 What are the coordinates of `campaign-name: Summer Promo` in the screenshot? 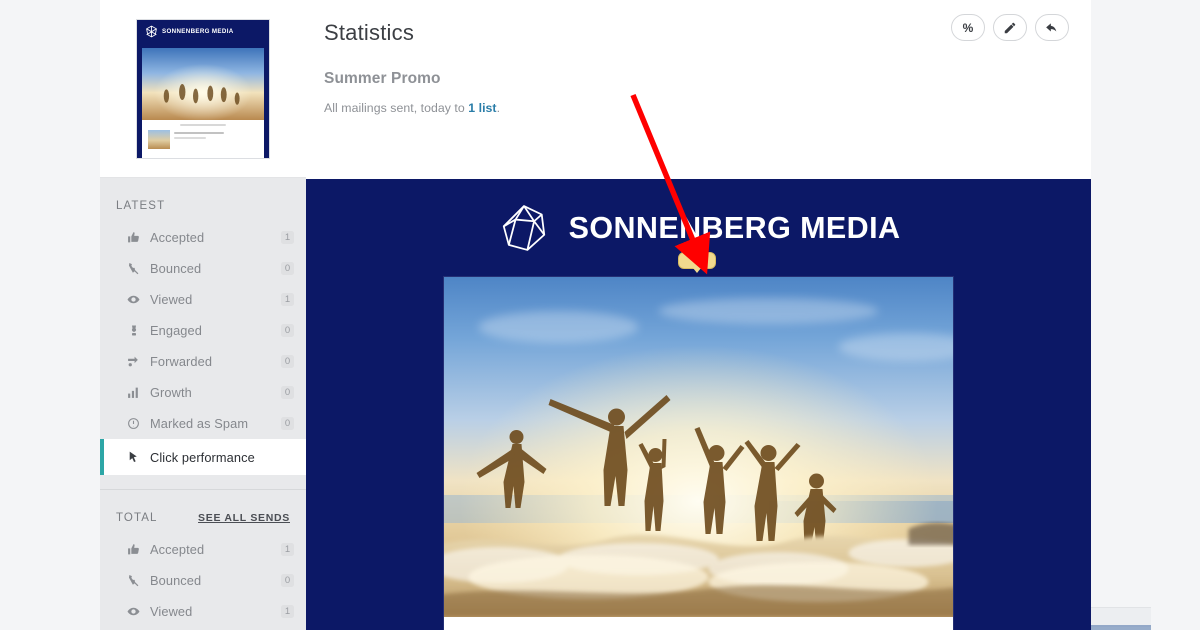 It's located at (382, 78).